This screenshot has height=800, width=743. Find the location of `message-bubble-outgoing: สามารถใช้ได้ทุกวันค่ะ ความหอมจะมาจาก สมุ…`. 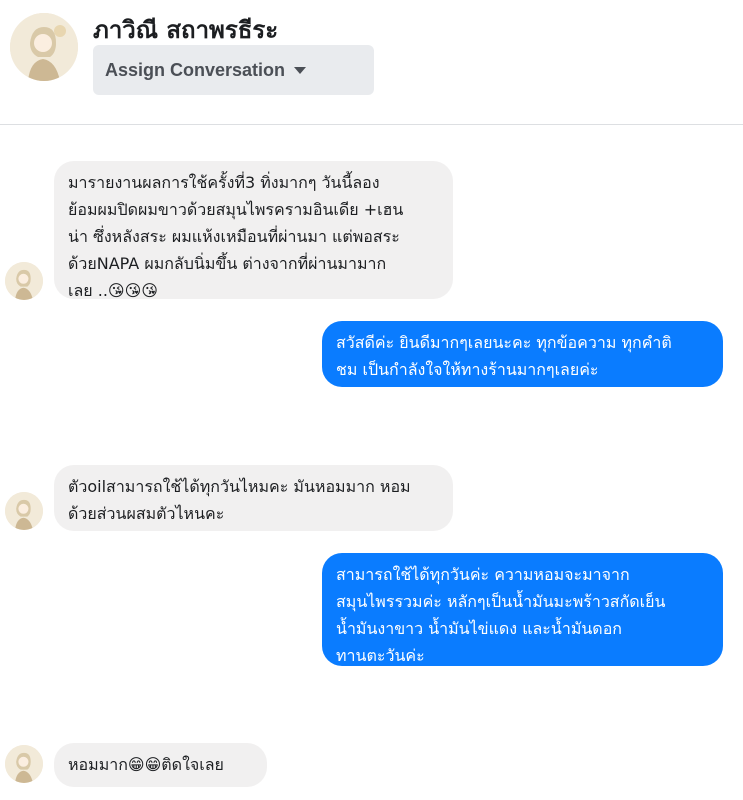

message-bubble-outgoing: สามารถใช้ได้ทุกวันค่ะ ความหอมจะมาจาก สมุ… is located at coordinates (522, 609).